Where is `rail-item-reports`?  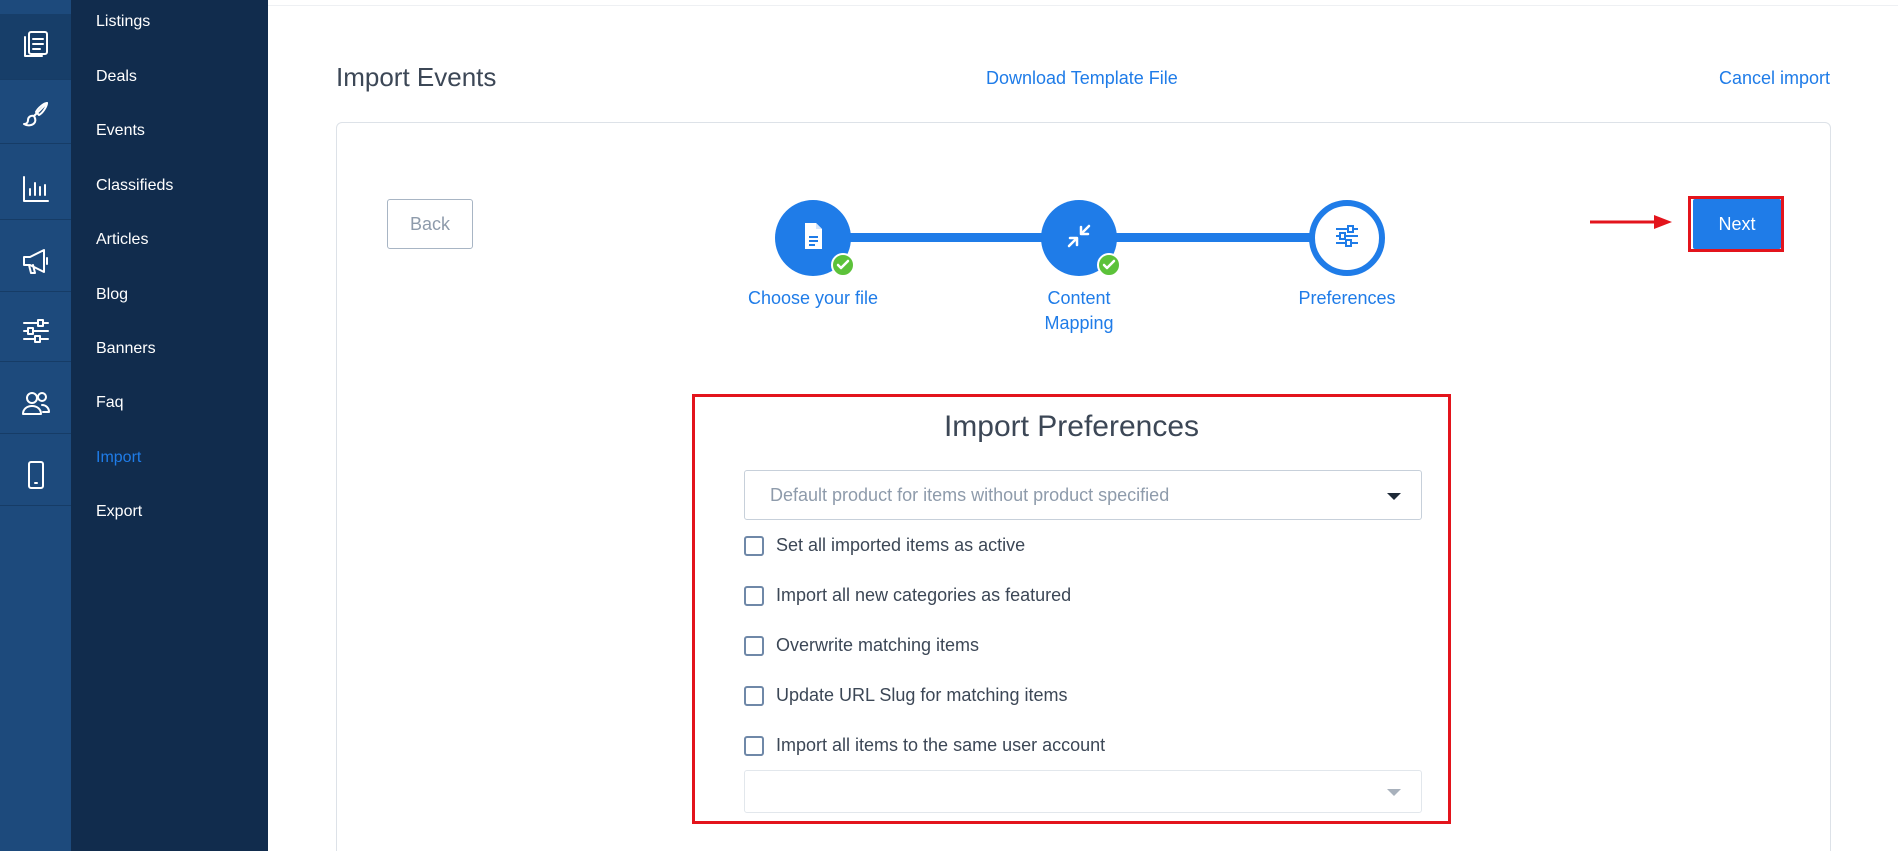
rail-item-reports is located at coordinates (35, 192).